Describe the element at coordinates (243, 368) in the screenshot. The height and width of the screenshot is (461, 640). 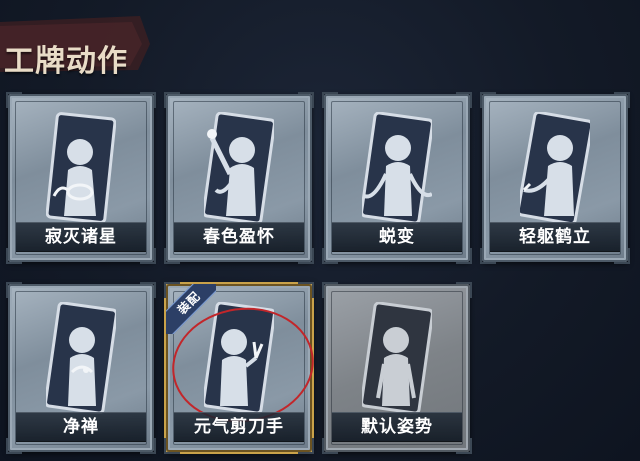
I see `pose-card-6-equipped: 装配 元气剪刀手` at that location.